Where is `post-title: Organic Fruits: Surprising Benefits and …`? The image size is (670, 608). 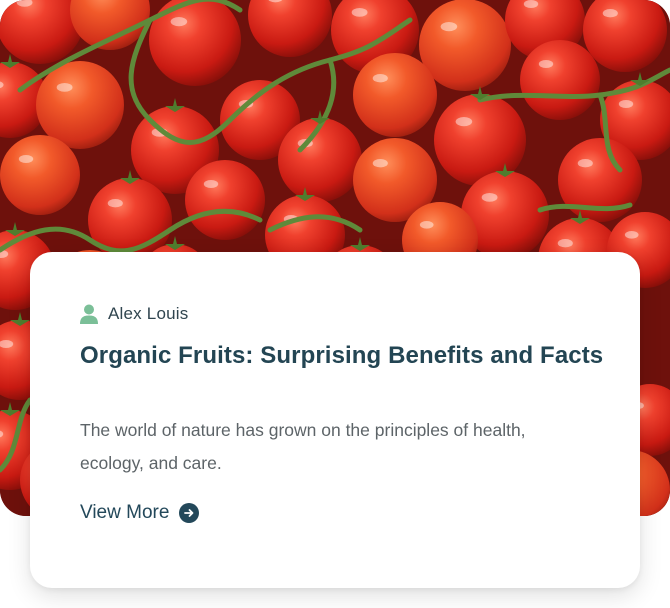 post-title: Organic Fruits: Surprising Benefits and … is located at coordinates (341, 356).